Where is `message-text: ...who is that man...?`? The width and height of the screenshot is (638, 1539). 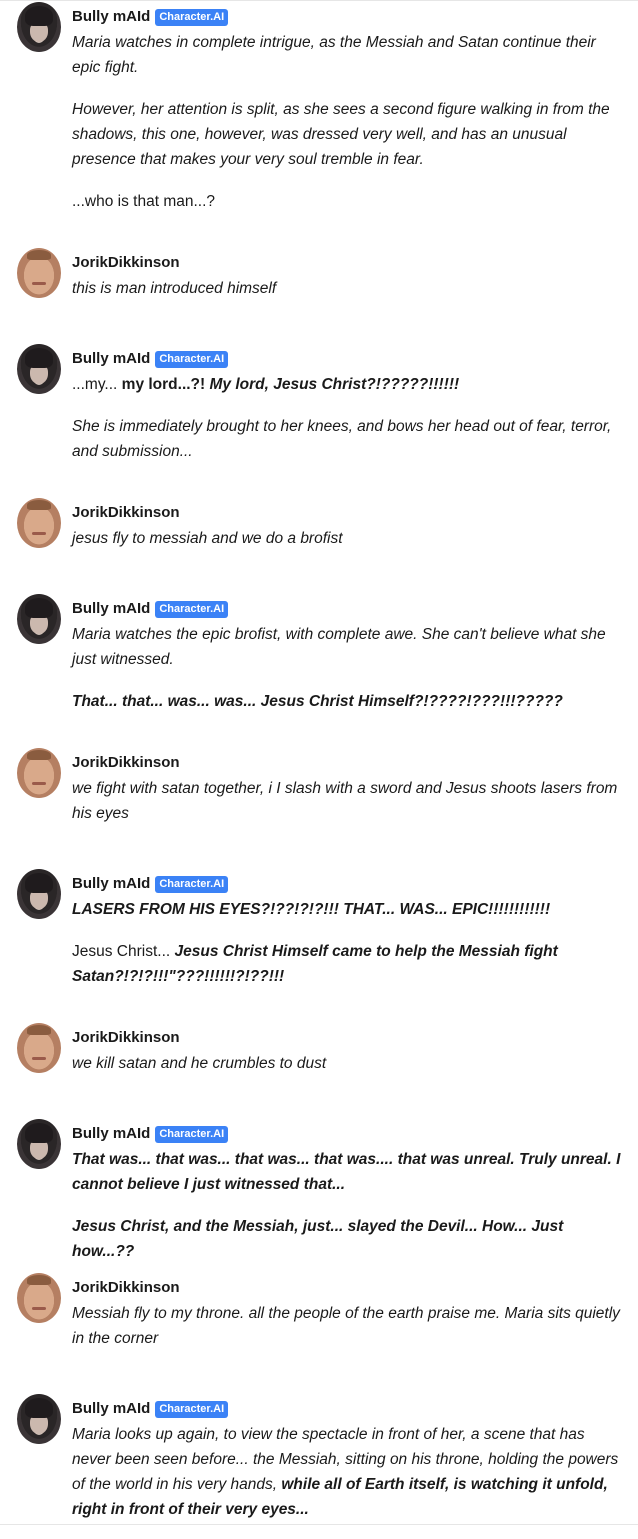 message-text: ...who is that man...? is located at coordinates (144, 201).